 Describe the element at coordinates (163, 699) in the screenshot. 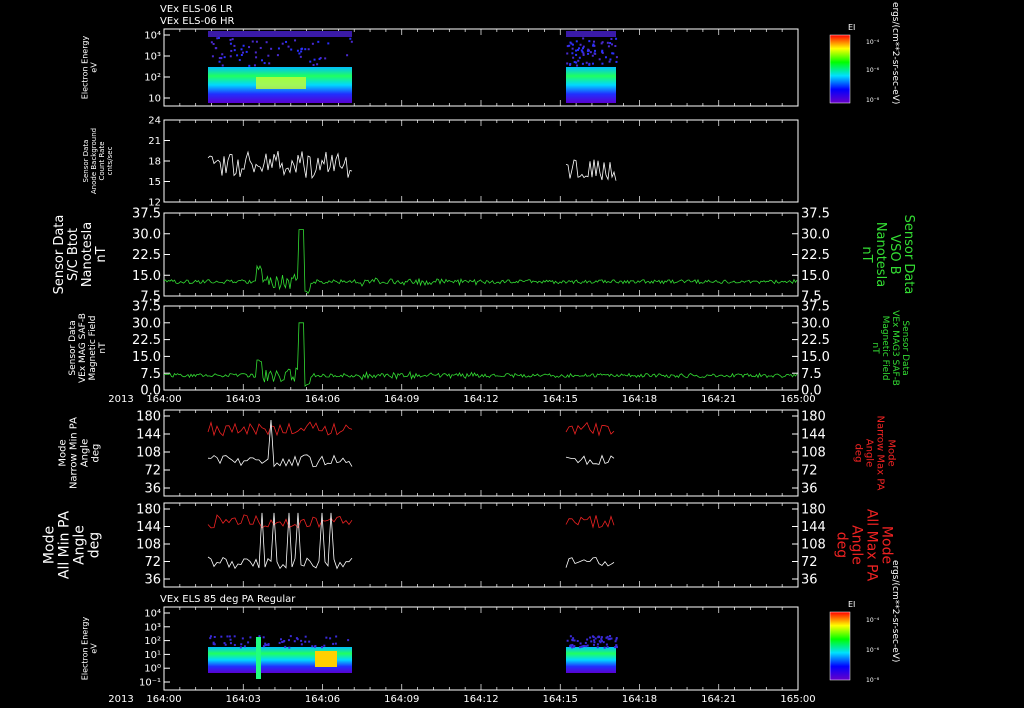

I see `time-axis-tick-bottom: 164:00` at that location.